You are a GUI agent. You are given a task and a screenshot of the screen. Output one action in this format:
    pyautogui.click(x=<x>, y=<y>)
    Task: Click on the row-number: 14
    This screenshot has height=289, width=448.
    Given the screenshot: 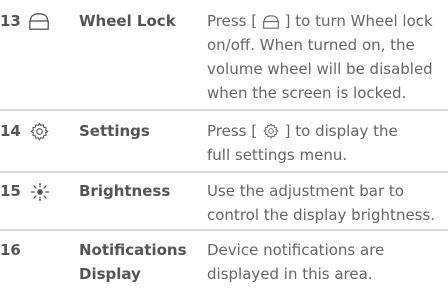 What is the action you would take?
    pyautogui.click(x=10, y=131)
    